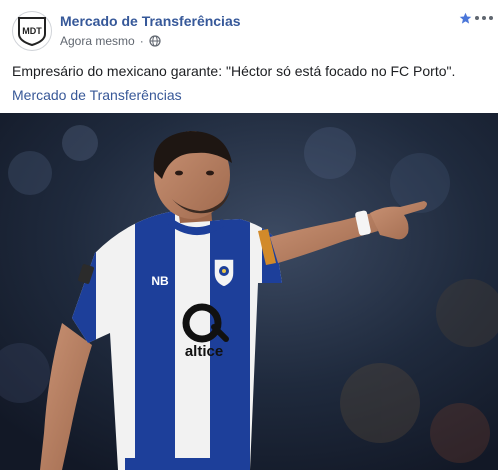 The width and height of the screenshot is (498, 470). Describe the element at coordinates (150, 21) in the screenshot. I see `page-name-link: Mercado de Transferências` at that location.